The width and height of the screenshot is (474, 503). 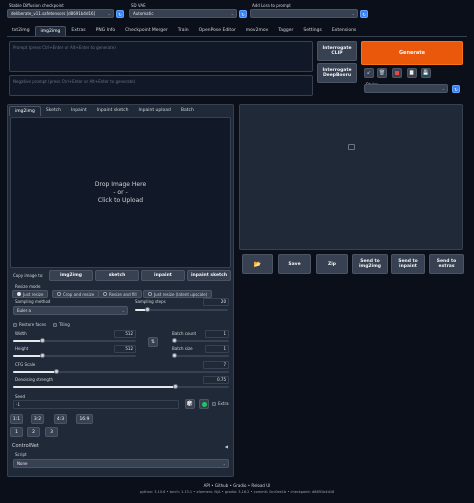 What do you see at coordinates (37, 419) in the screenshot?
I see `ratio-button: 3:2` at bounding box center [37, 419].